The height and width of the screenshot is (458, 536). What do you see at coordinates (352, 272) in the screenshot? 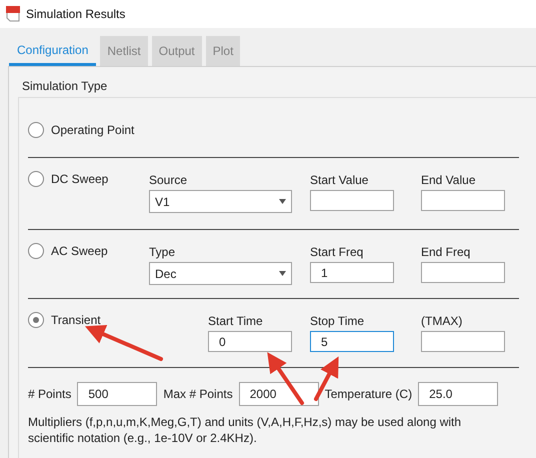
I see `input-field: 1` at bounding box center [352, 272].